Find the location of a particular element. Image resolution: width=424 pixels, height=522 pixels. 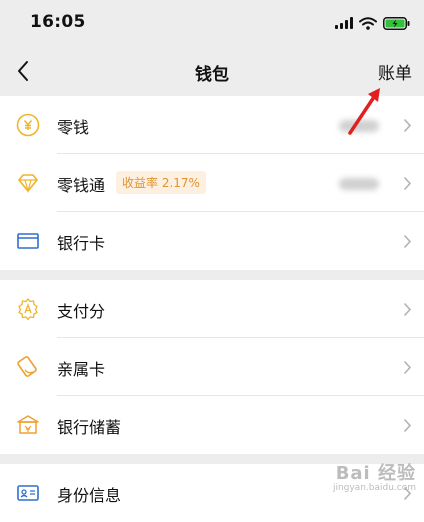

family-card-icon is located at coordinates (27, 366).